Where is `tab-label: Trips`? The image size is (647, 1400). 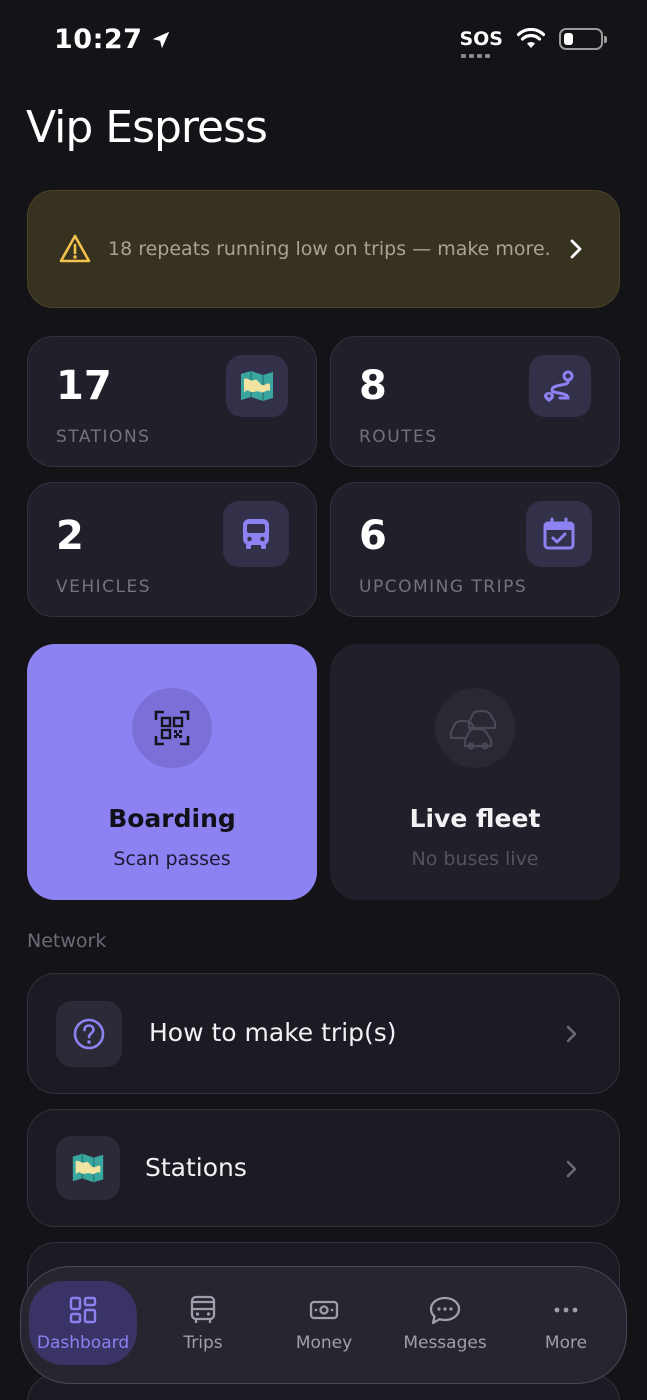
tab-label: Trips is located at coordinates (203, 1343).